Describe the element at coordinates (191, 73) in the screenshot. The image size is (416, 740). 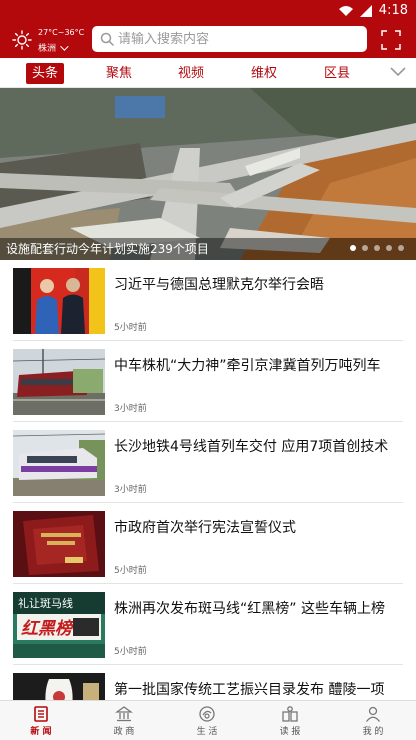
I see `tab-video: 视频` at that location.